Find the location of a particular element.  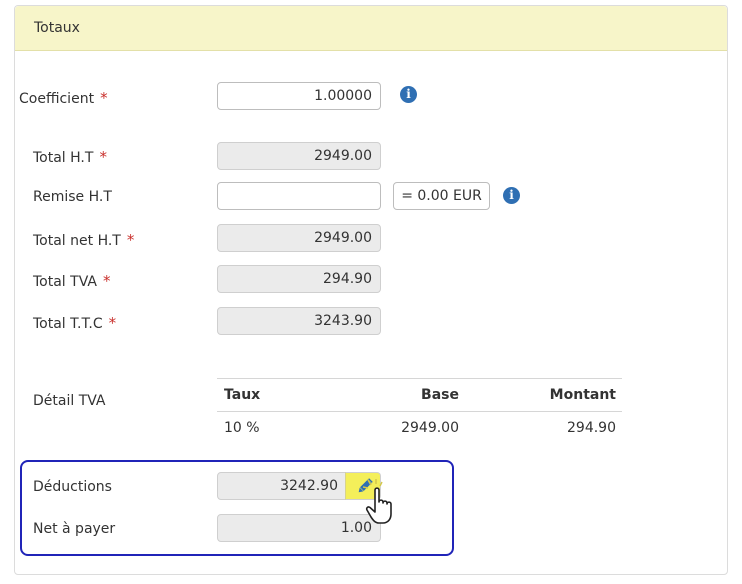

deductions-label: Déductions is located at coordinates (72, 487).